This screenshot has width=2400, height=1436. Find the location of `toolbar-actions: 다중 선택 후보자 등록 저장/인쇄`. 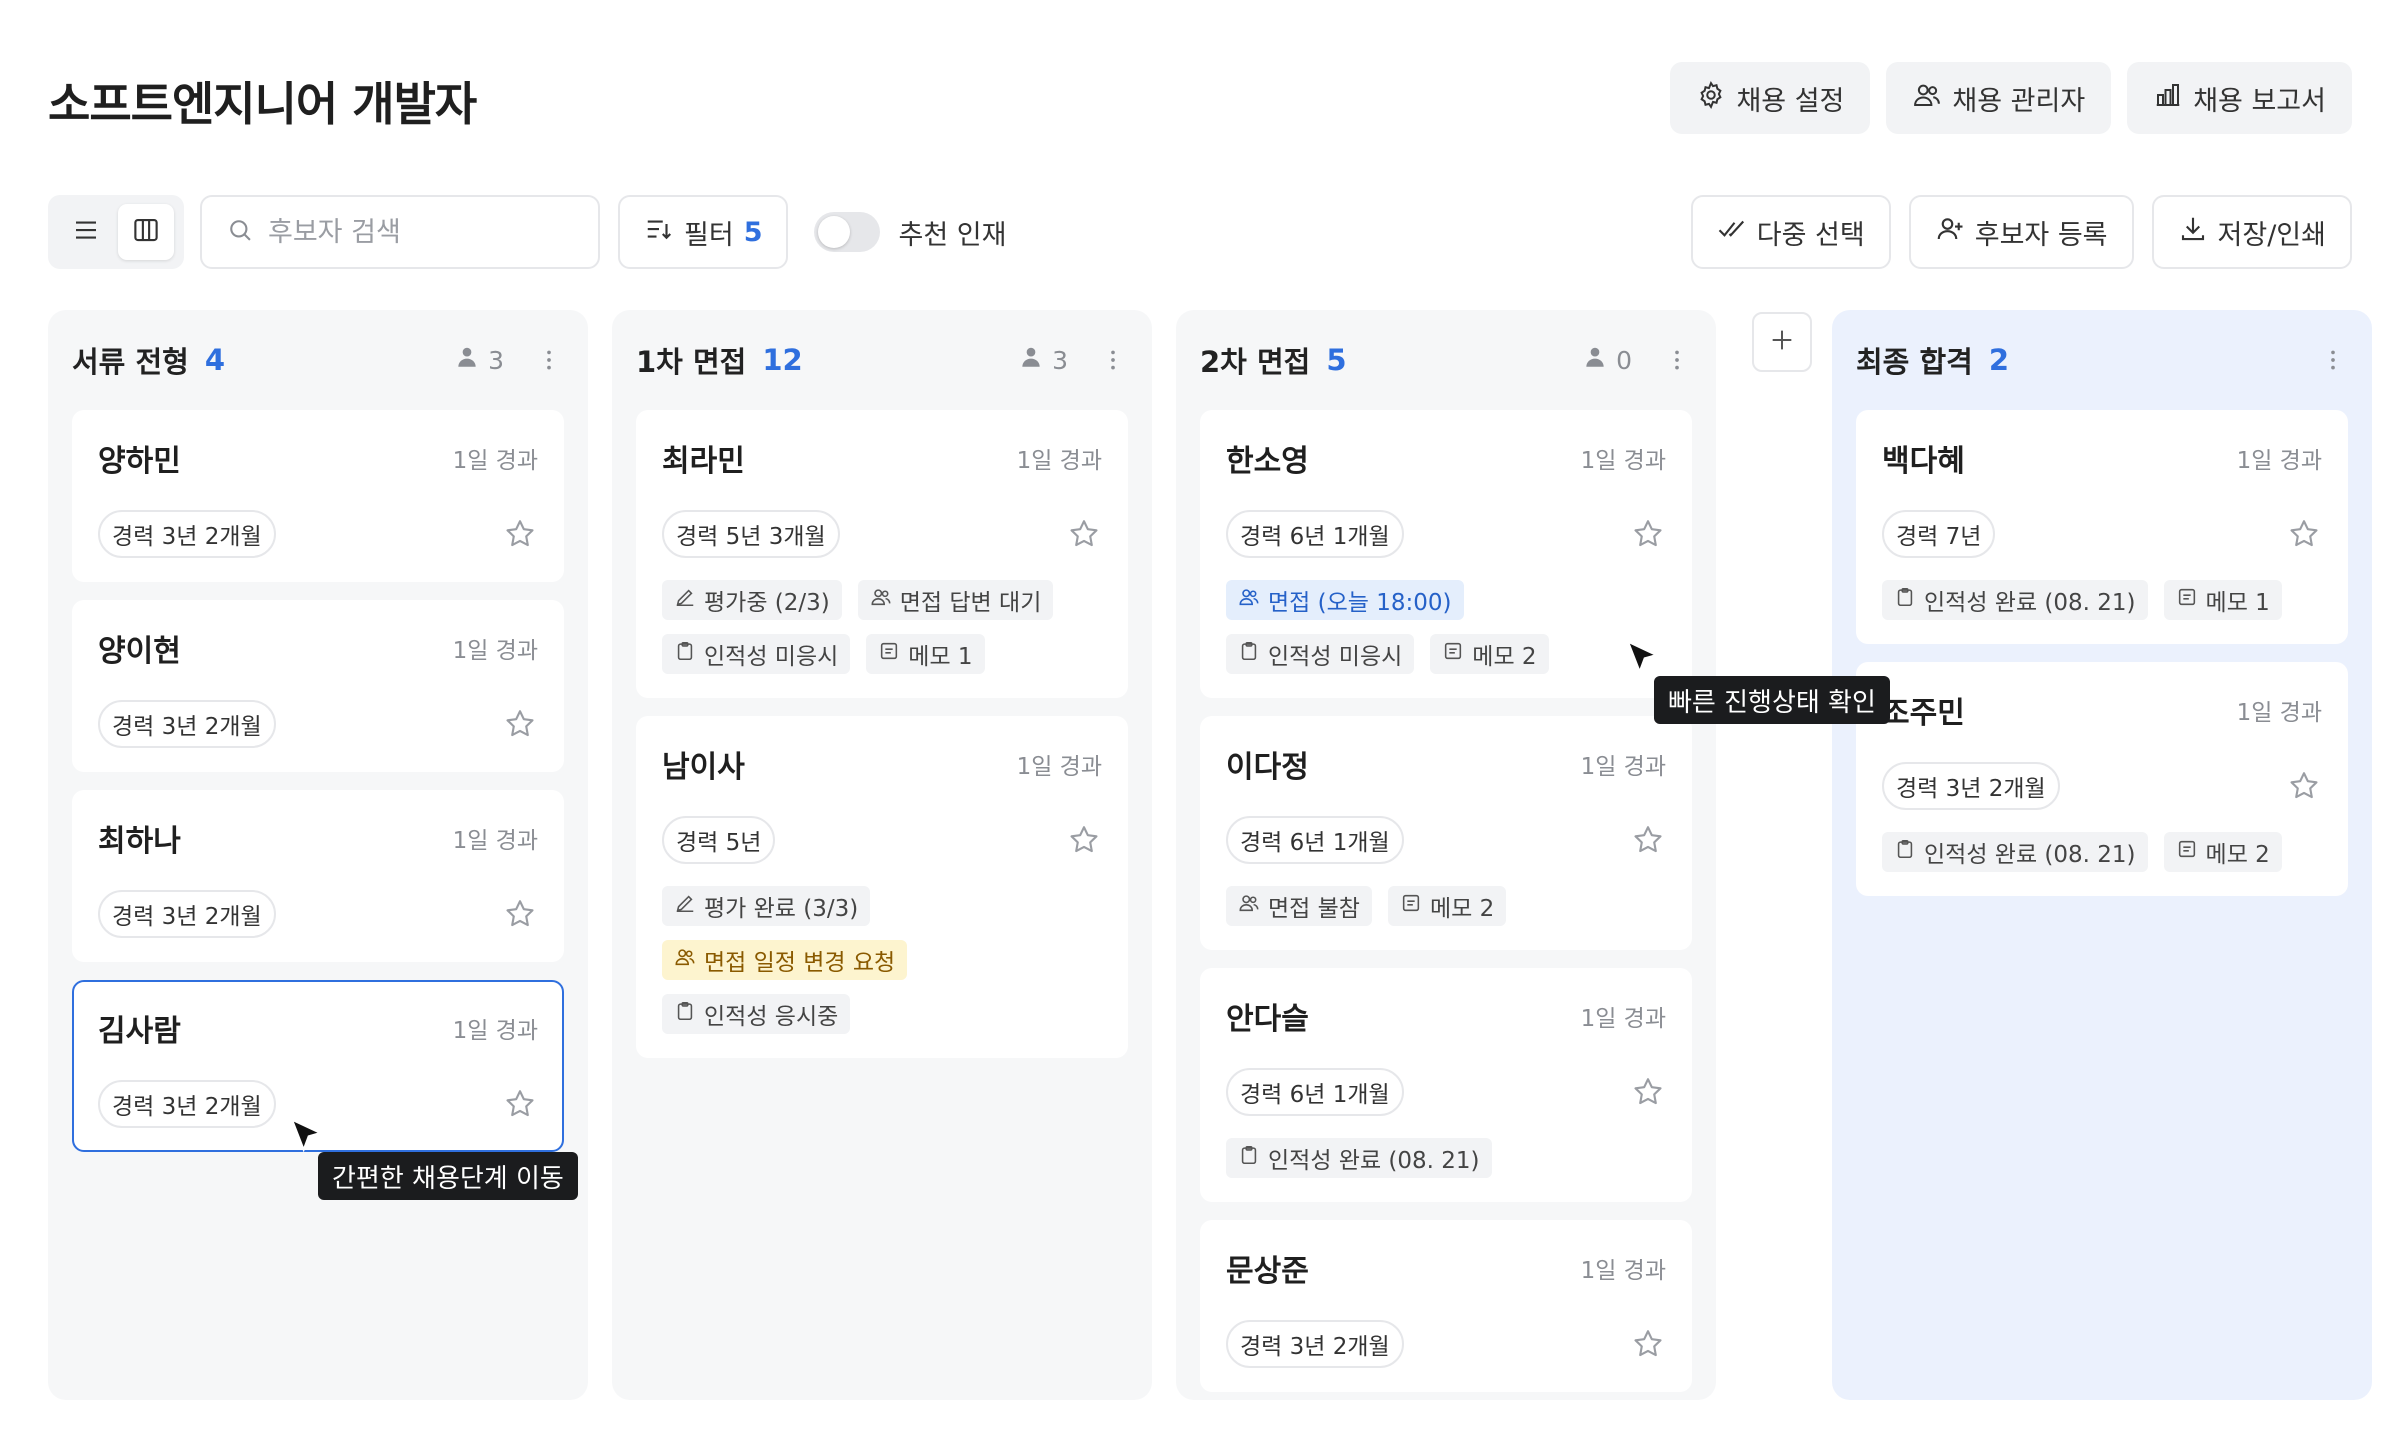

toolbar-actions: 다중 선택 후보자 등록 저장/인쇄 is located at coordinates (2021, 232).